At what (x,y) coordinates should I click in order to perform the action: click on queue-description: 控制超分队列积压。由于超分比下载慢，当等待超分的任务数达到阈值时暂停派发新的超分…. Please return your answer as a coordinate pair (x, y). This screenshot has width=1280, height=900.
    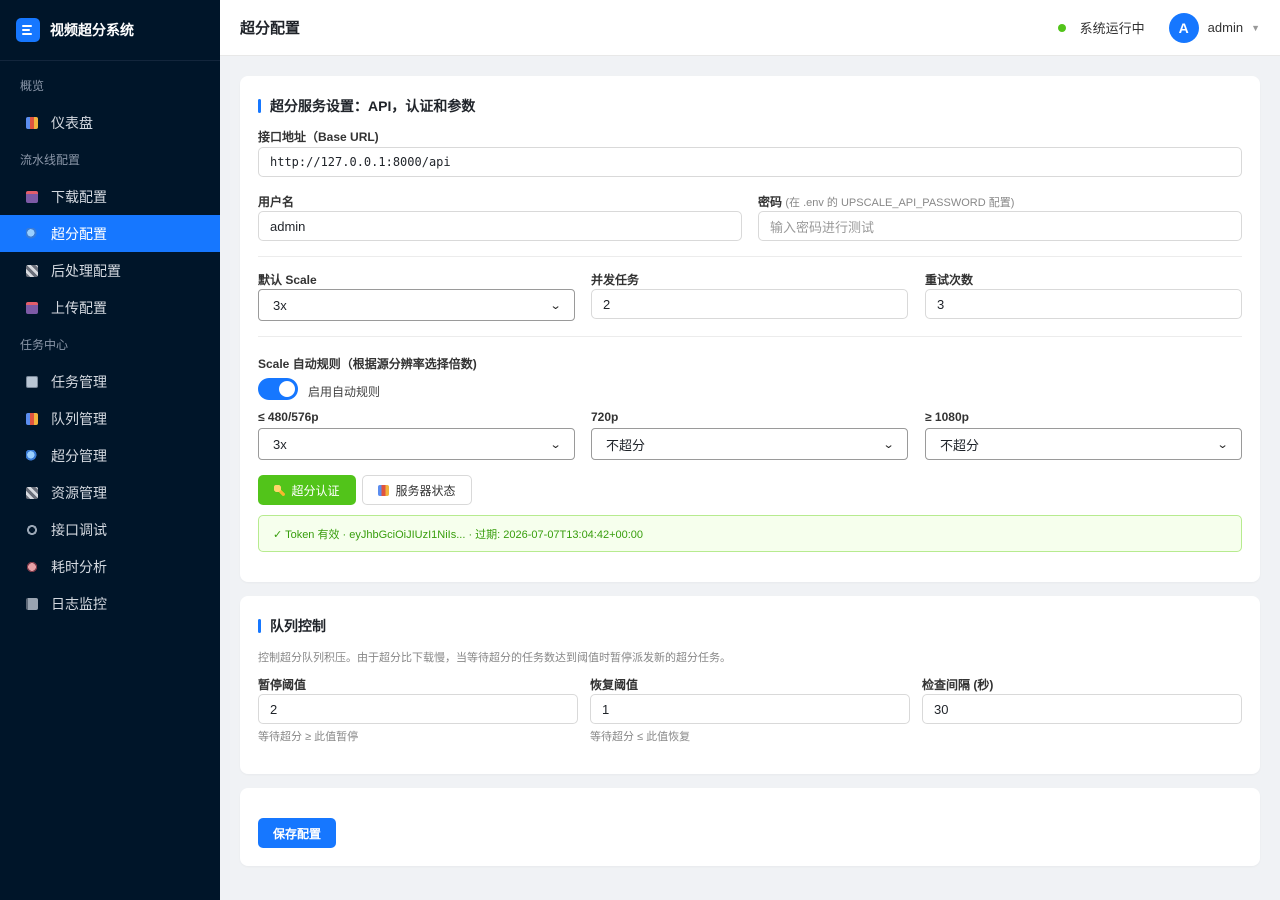
    Looking at the image, I should click on (494, 658).